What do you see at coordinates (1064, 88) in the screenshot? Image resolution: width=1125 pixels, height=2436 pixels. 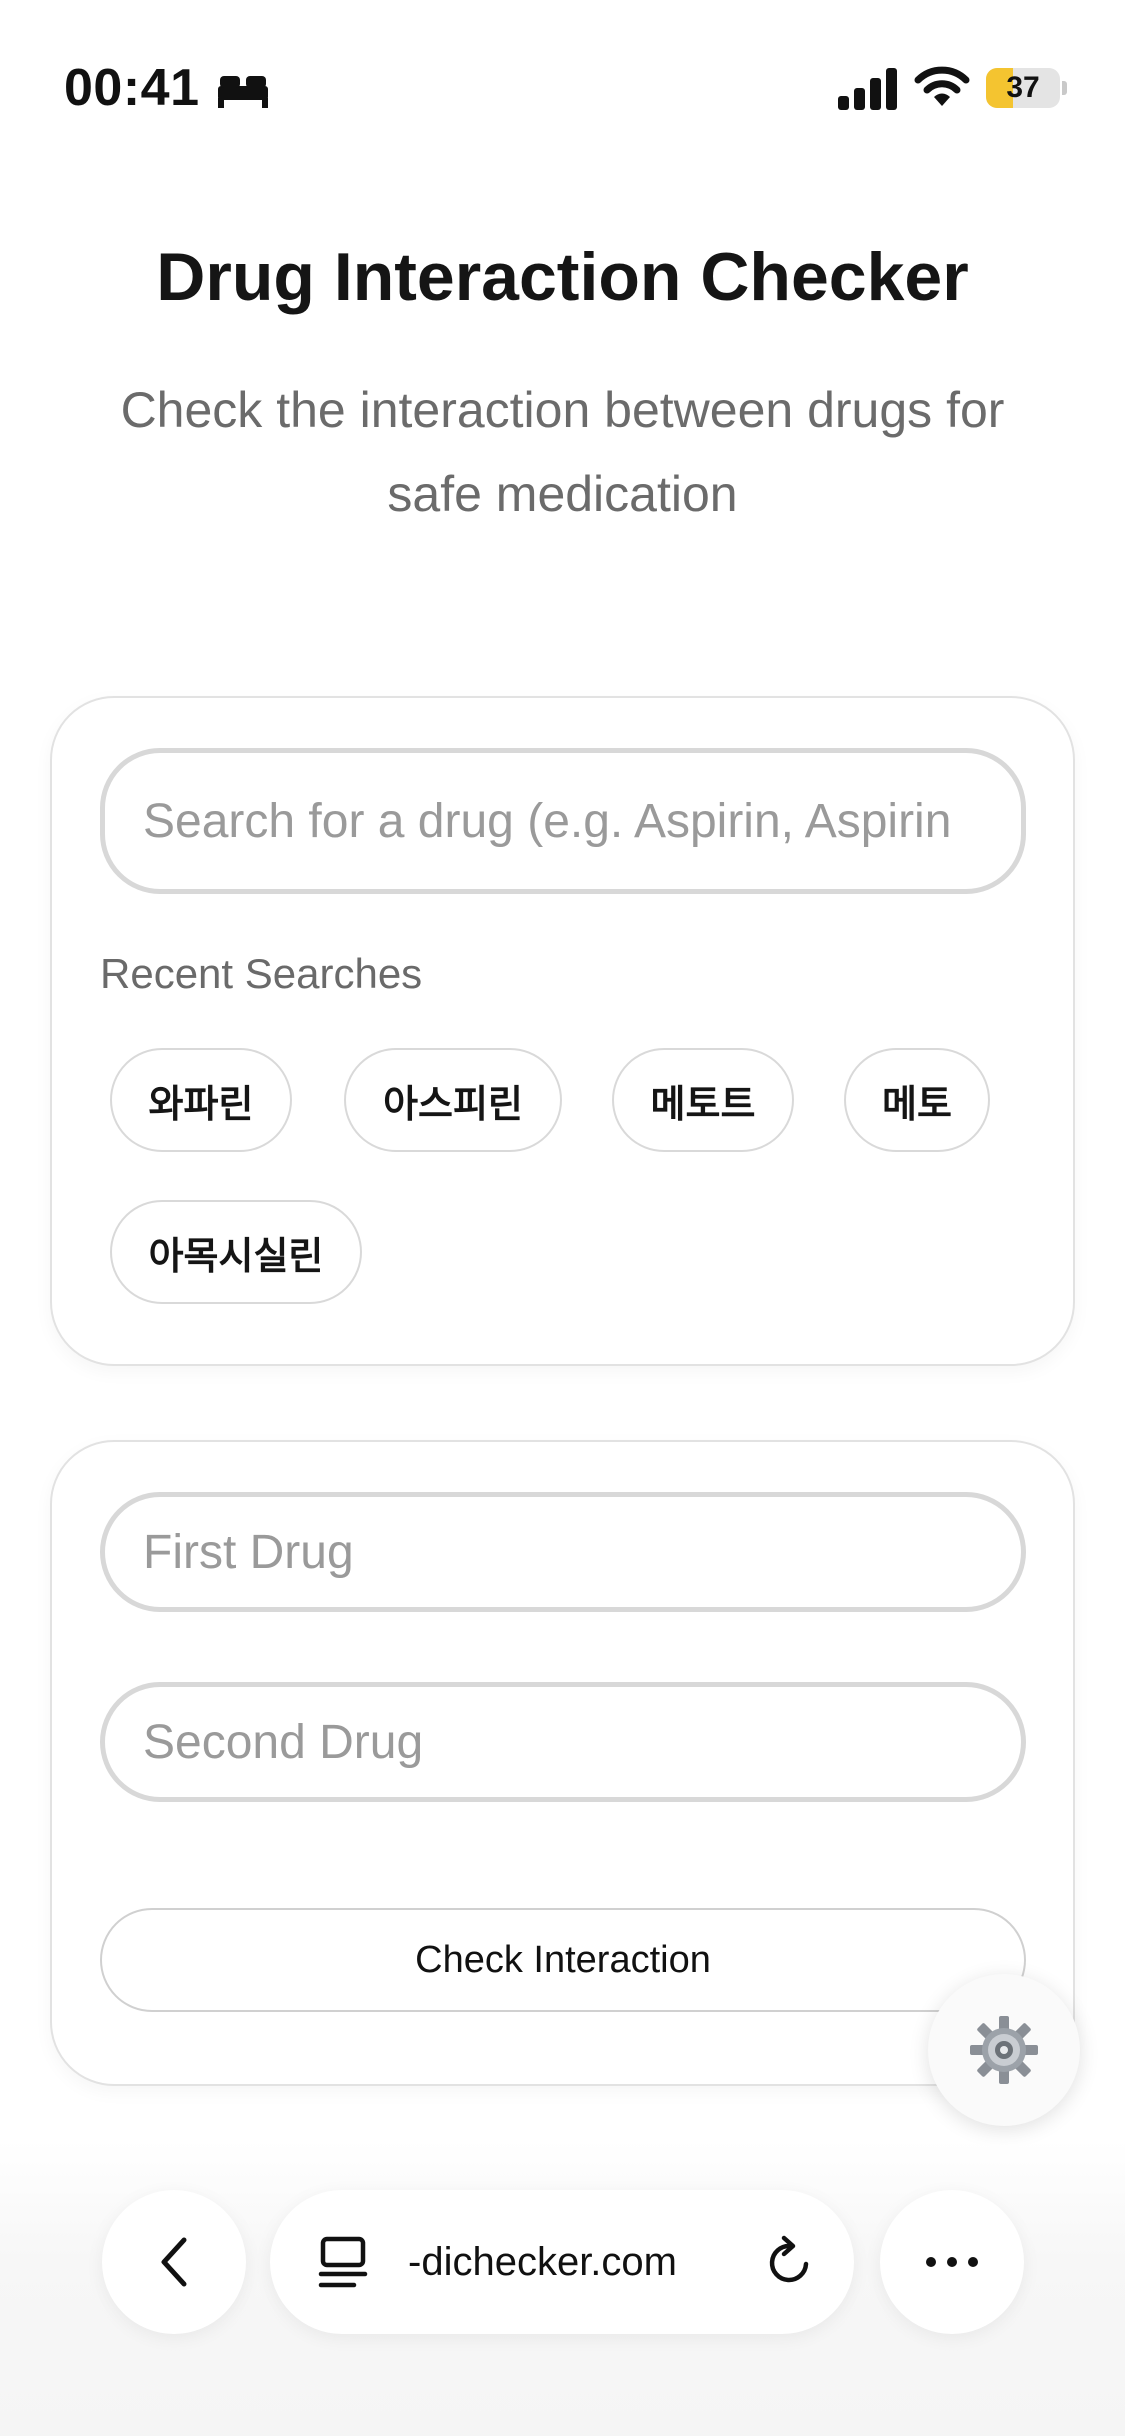 I see `battery-cap` at bounding box center [1064, 88].